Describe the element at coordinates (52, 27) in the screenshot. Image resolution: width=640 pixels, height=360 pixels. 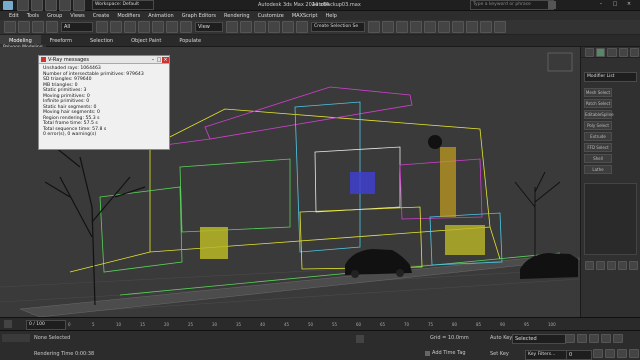
I see `unlink-icon` at that location.